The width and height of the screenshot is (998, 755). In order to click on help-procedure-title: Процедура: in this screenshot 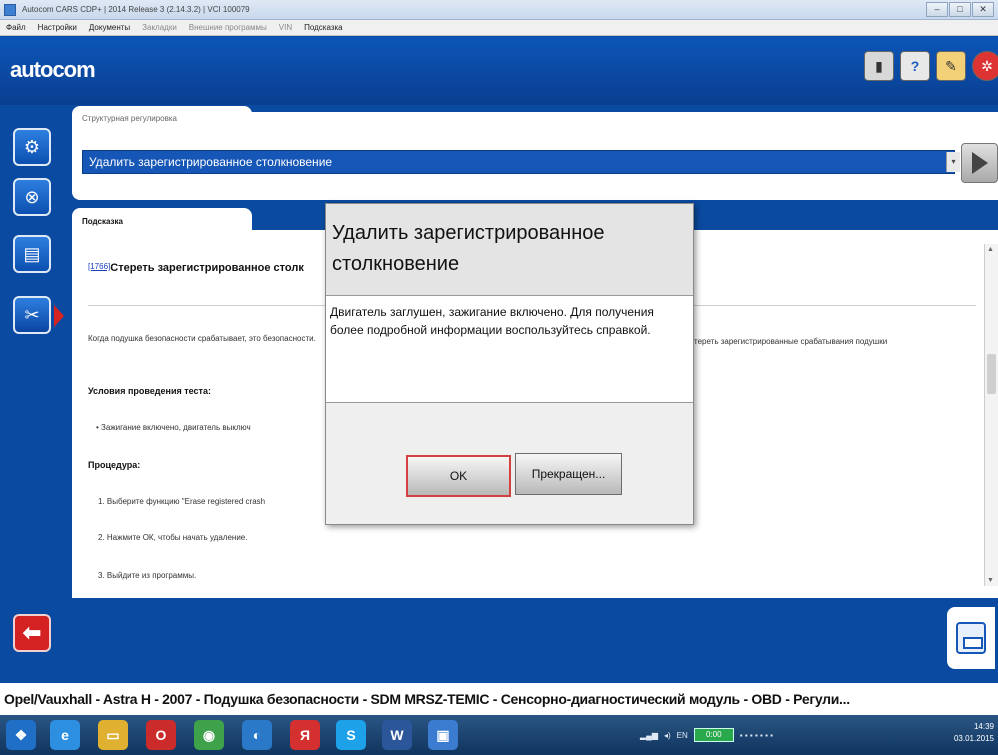, I will do `click(114, 465)`.